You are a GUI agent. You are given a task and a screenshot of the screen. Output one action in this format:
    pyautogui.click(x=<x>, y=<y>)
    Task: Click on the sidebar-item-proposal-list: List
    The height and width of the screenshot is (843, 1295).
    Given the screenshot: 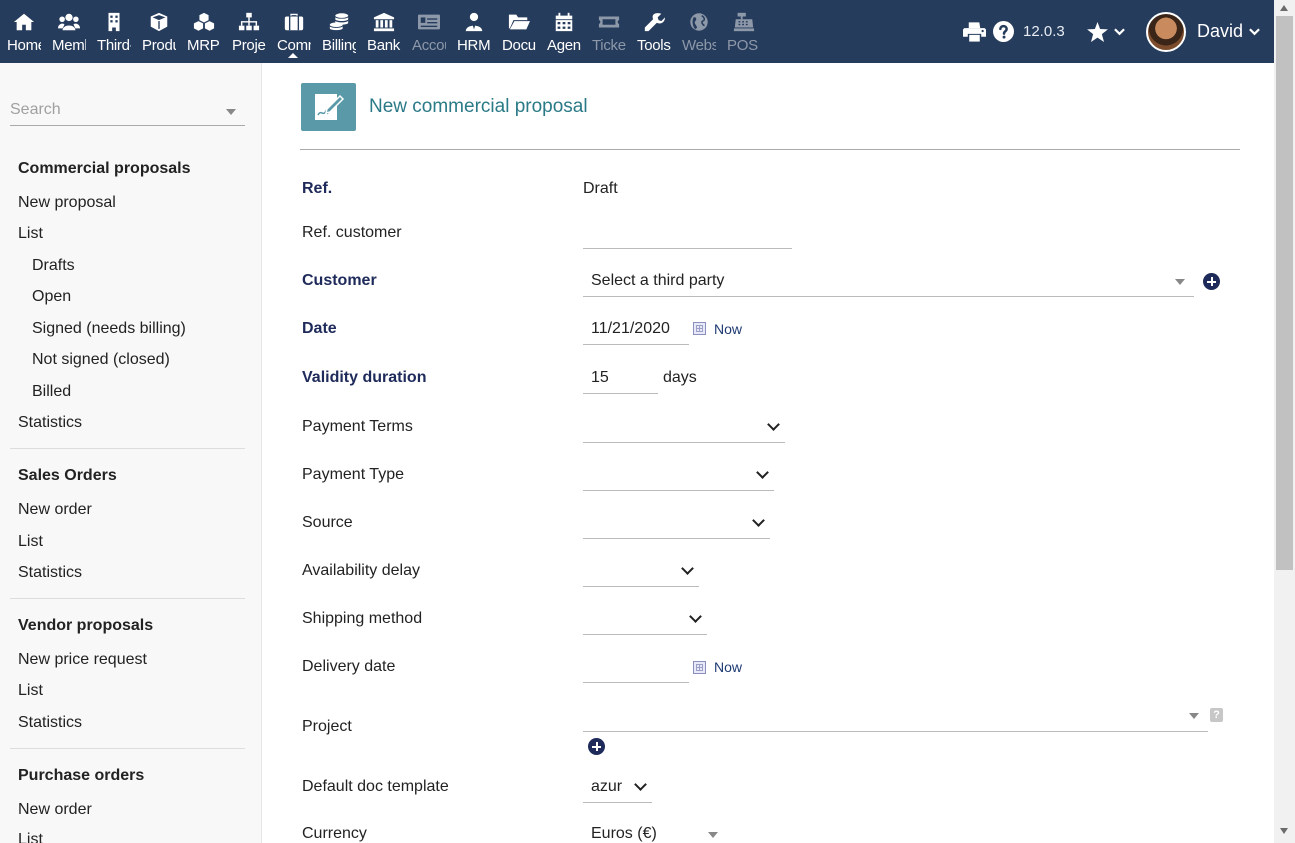 What is the action you would take?
    pyautogui.click(x=30, y=234)
    